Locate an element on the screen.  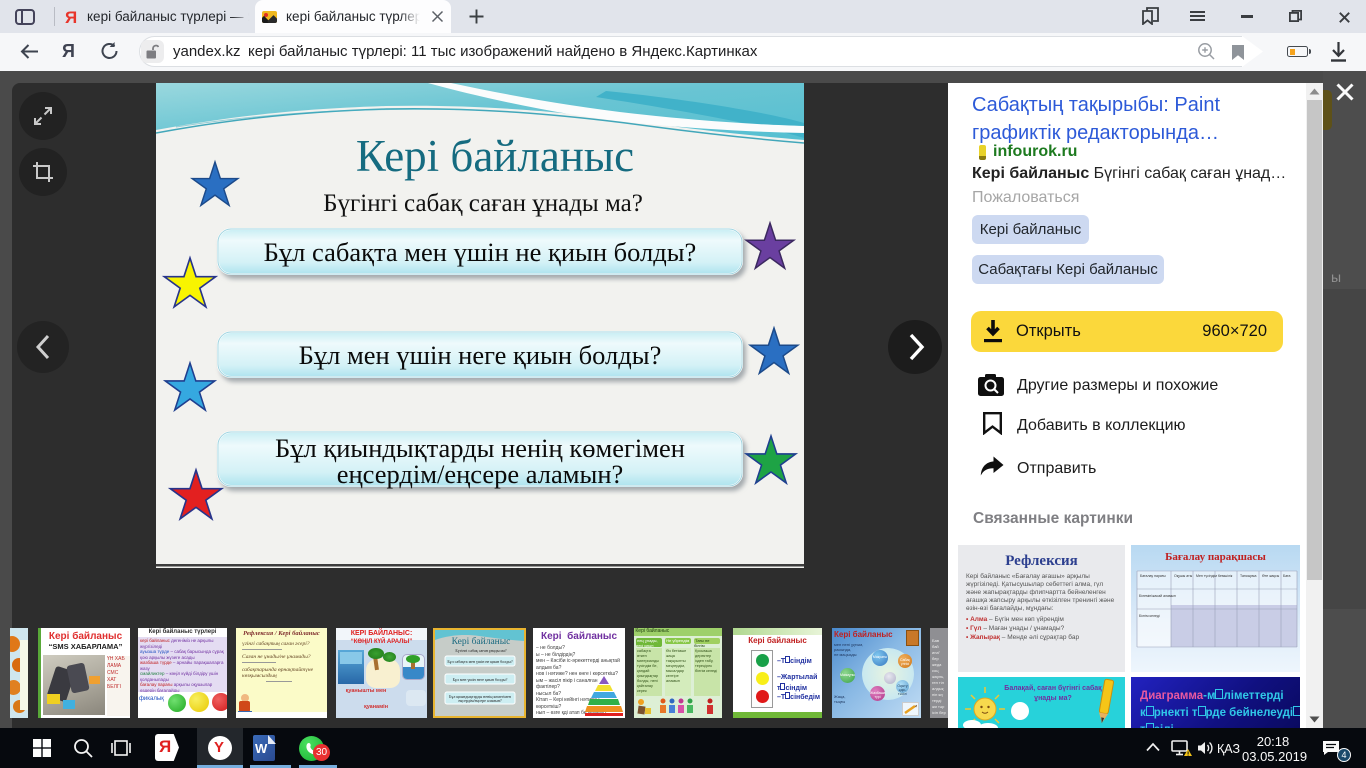
svg-text: Кемшілік is located at coordinates (1225, 576).